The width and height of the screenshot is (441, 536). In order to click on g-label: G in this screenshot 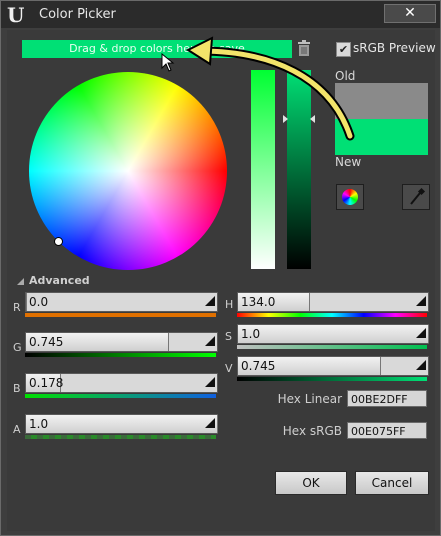, I will do `click(17, 347)`.